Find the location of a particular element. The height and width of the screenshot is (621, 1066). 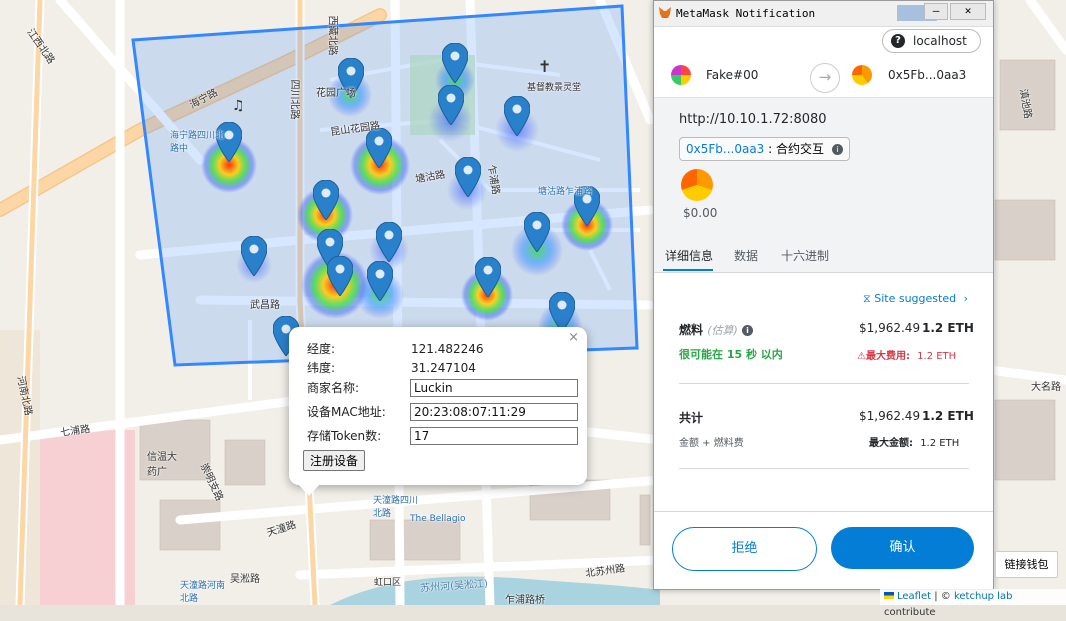

question-icon: ? is located at coordinates (898, 41).